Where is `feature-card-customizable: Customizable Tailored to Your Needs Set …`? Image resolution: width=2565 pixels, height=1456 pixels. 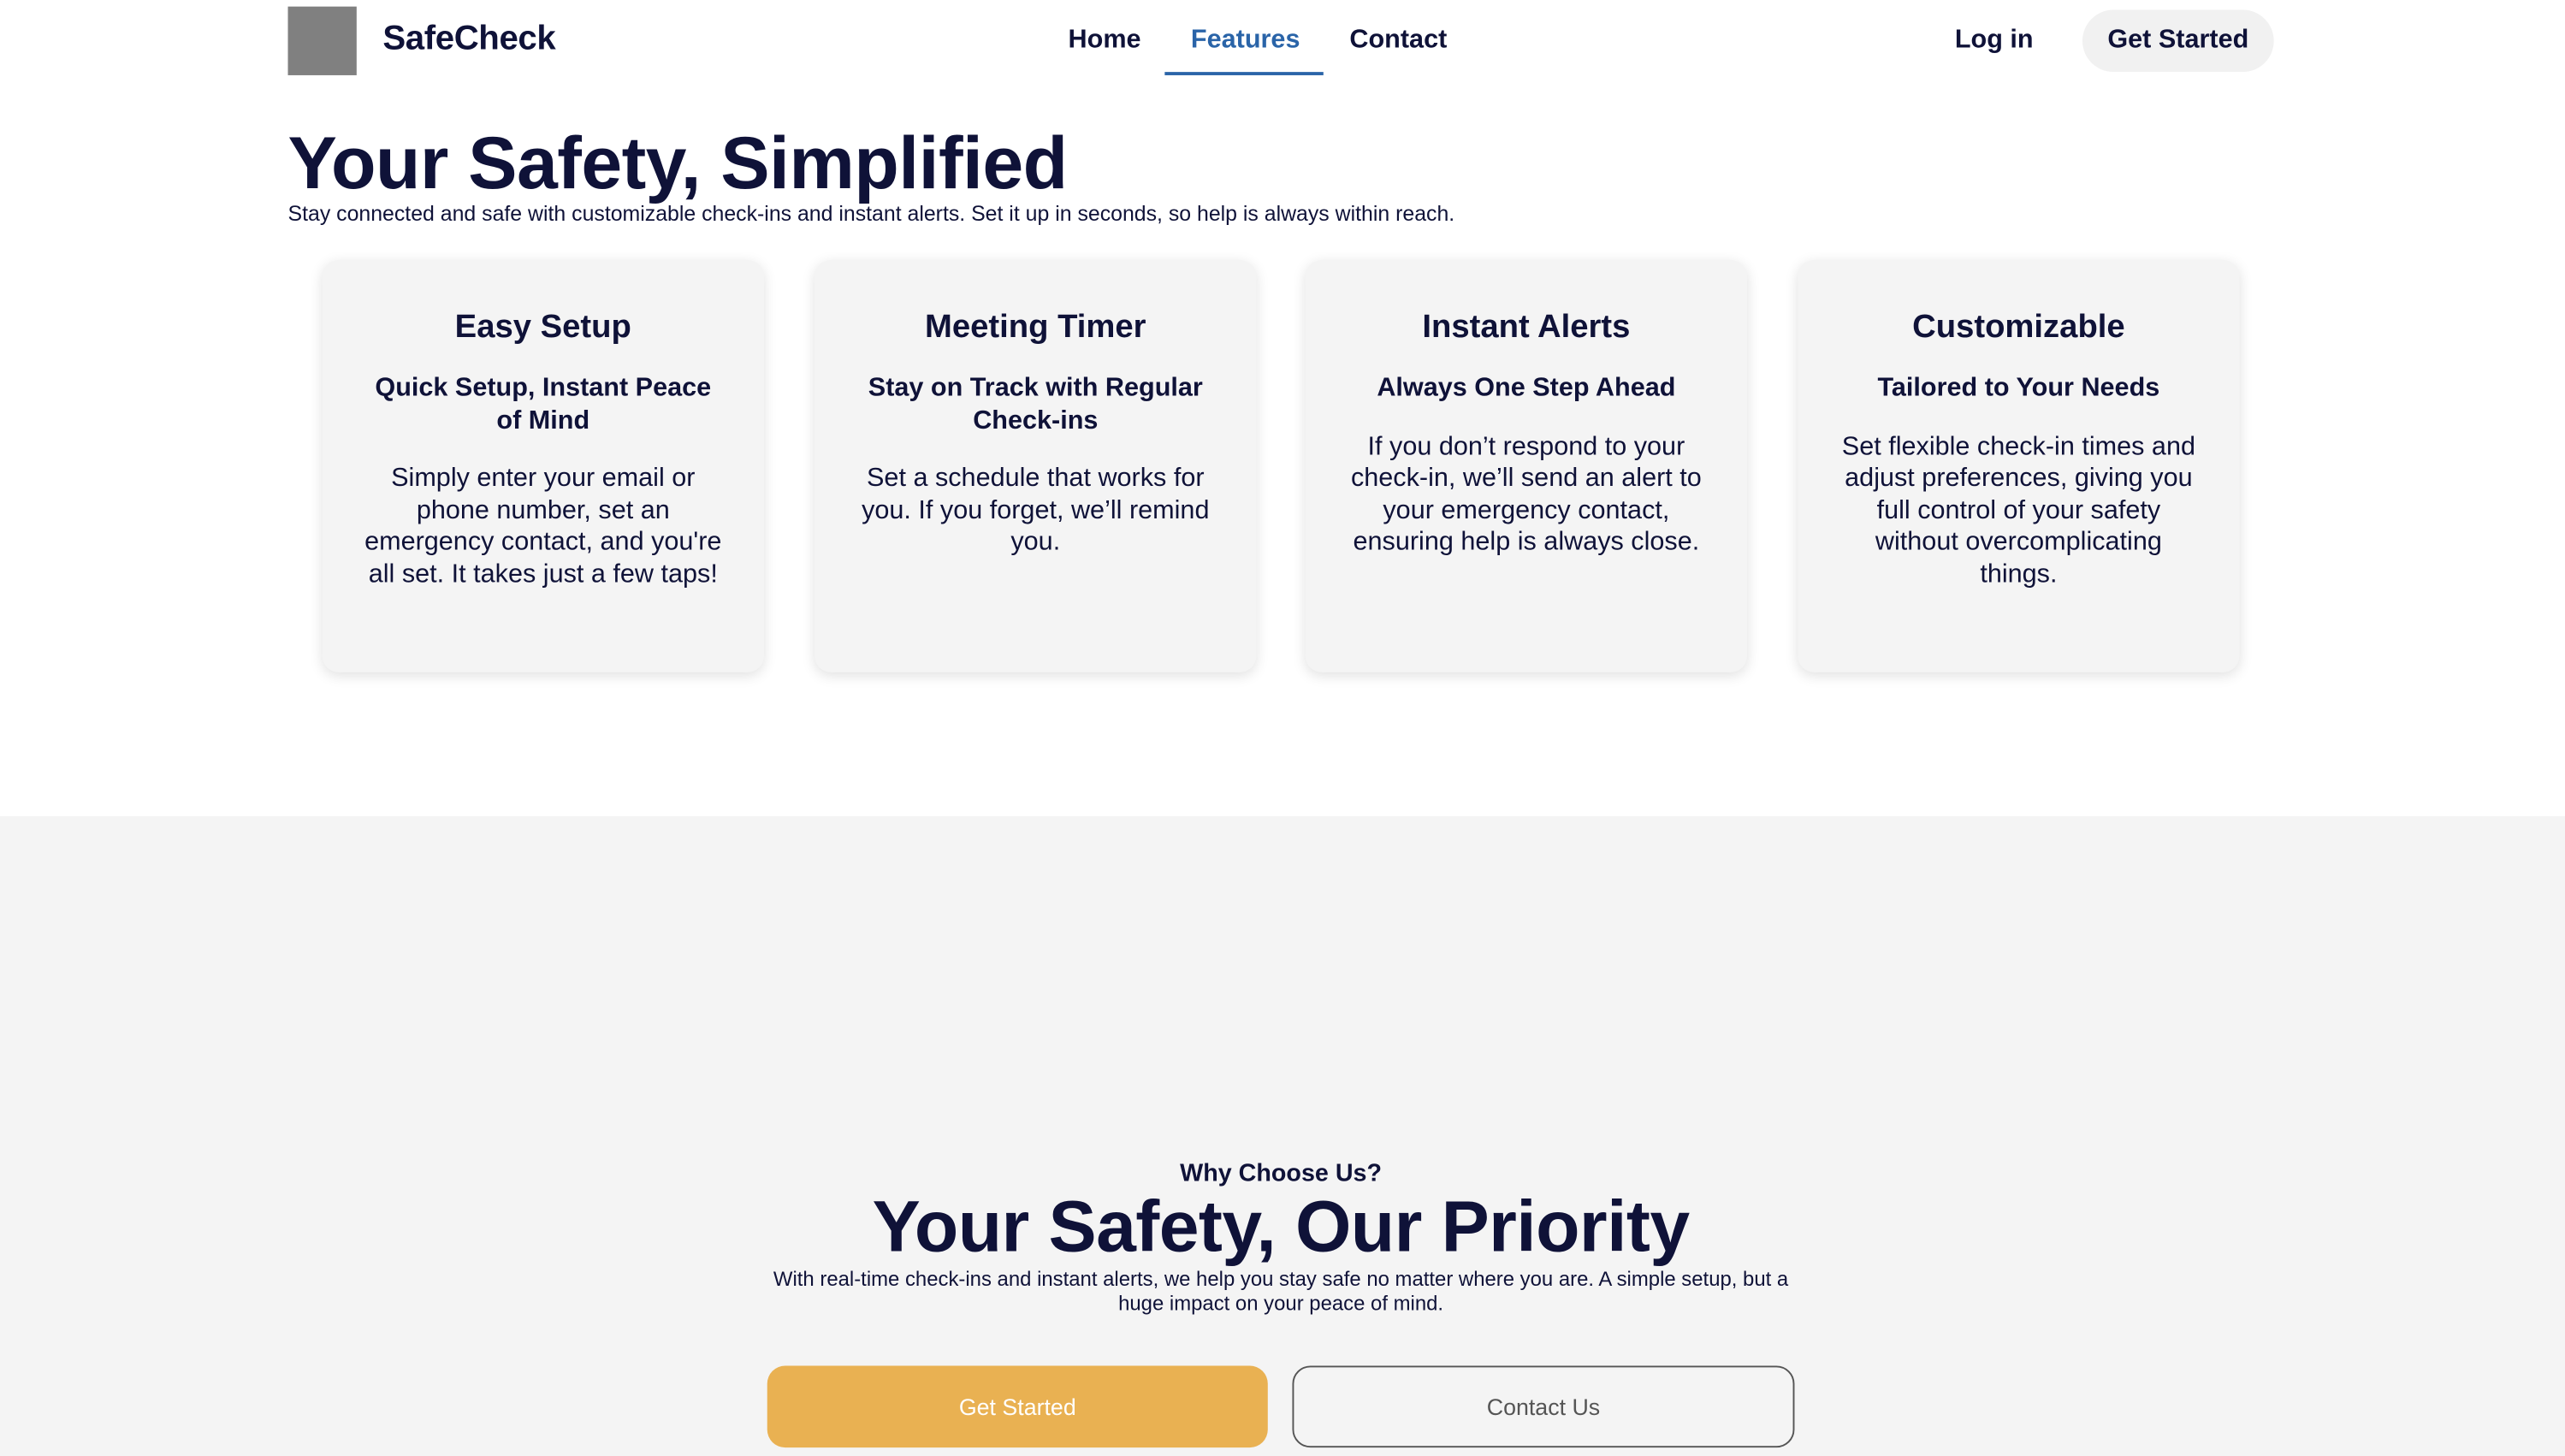 feature-card-customizable: Customizable Tailored to Your Needs Set … is located at coordinates (2019, 466).